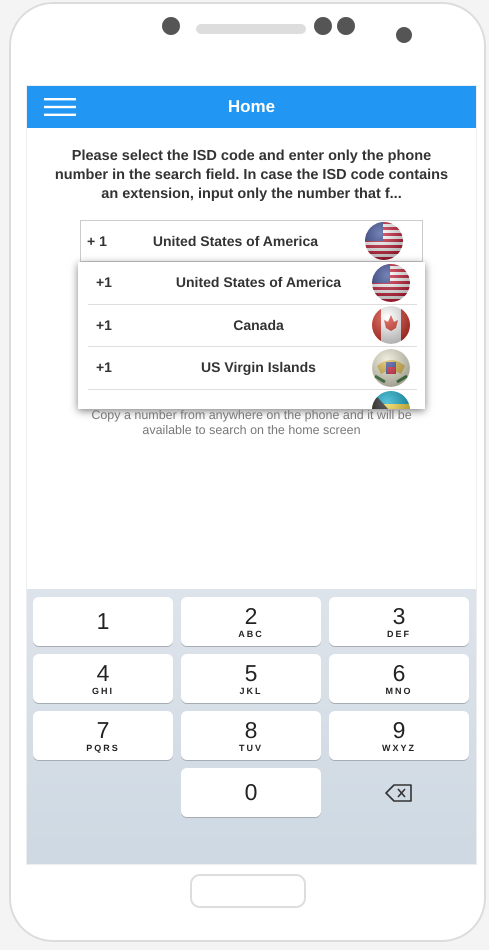 The height and width of the screenshot is (950, 489). I want to click on country-option: +1 Canada, so click(252, 325).